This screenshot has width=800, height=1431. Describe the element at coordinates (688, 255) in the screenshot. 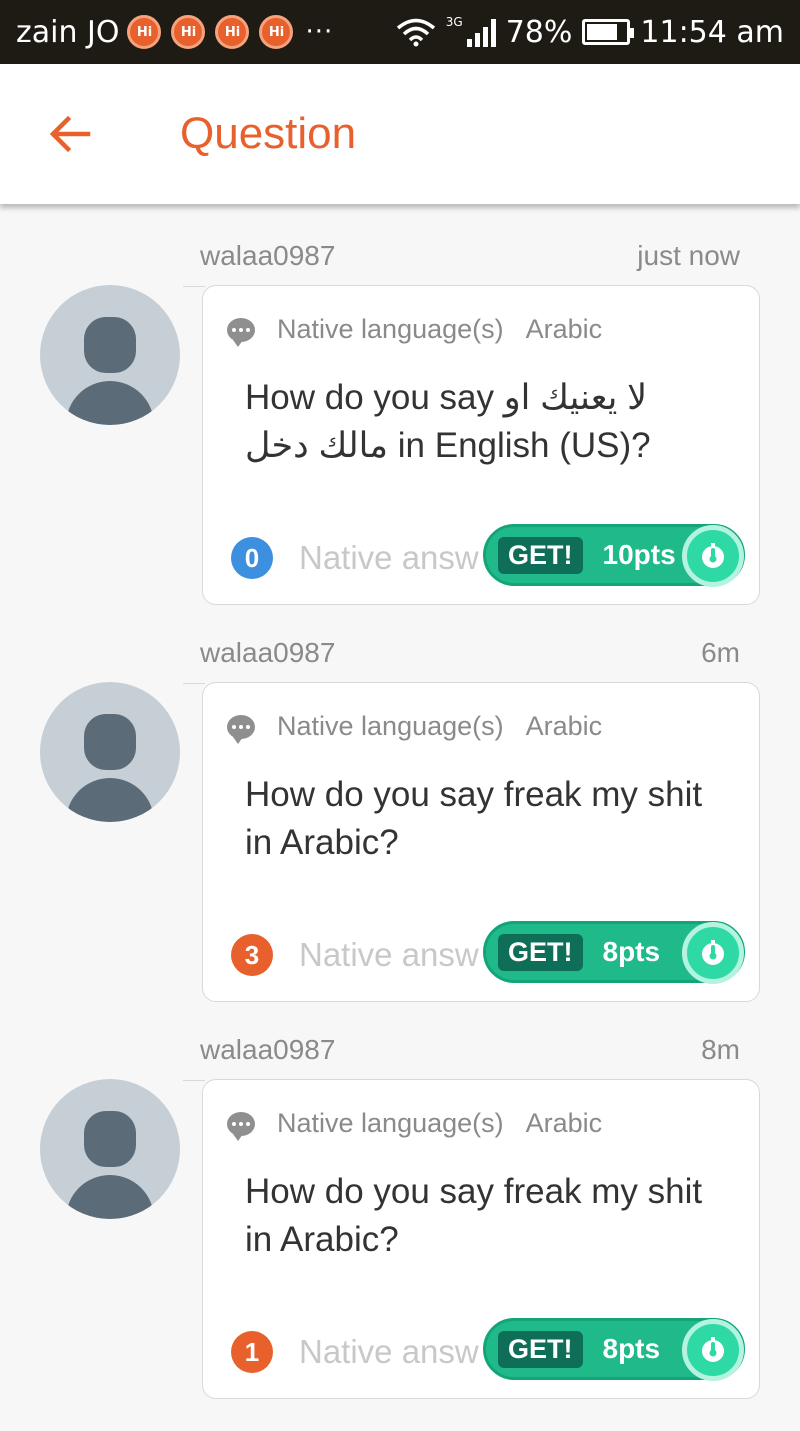

I see `post-time: just now` at that location.